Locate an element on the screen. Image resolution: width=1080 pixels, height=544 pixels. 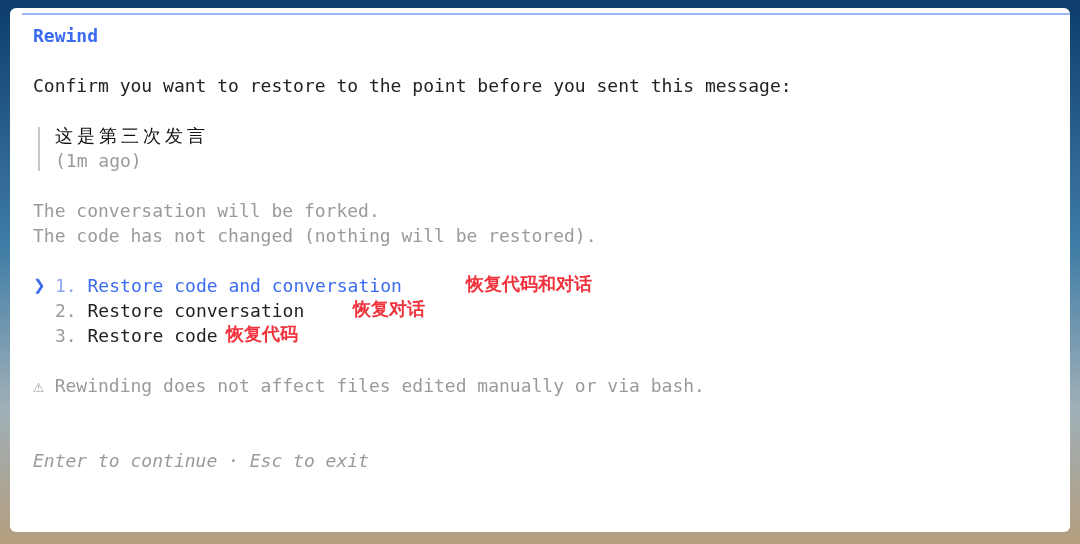
restore-option: 3. Restore code 恢复代码 is located at coordinates (551, 335).